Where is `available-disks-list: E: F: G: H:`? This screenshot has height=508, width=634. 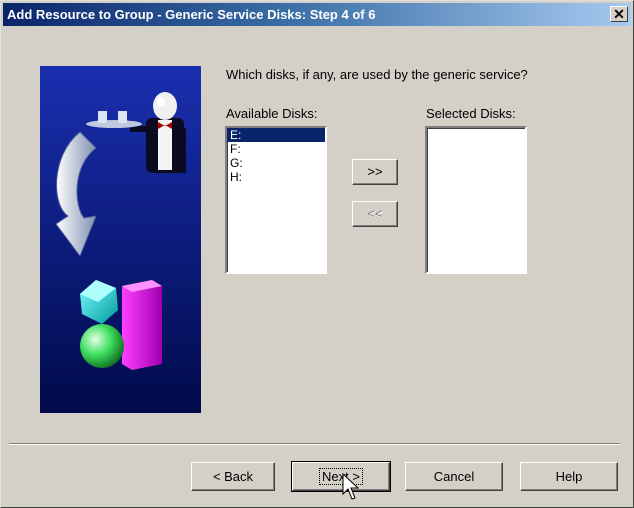 available-disks-list: E: F: G: H: is located at coordinates (276, 200).